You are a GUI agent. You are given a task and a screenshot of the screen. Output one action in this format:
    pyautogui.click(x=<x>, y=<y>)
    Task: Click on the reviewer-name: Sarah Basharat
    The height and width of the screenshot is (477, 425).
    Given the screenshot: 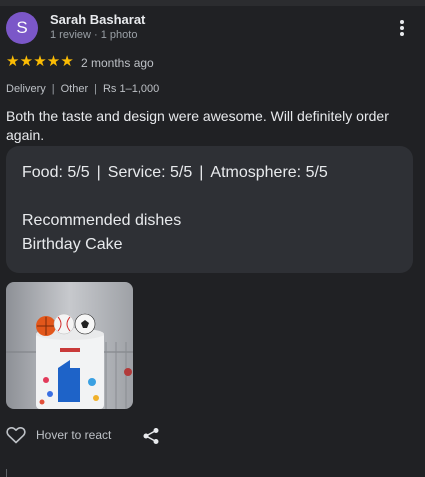 What is the action you would take?
    pyautogui.click(x=97, y=19)
    